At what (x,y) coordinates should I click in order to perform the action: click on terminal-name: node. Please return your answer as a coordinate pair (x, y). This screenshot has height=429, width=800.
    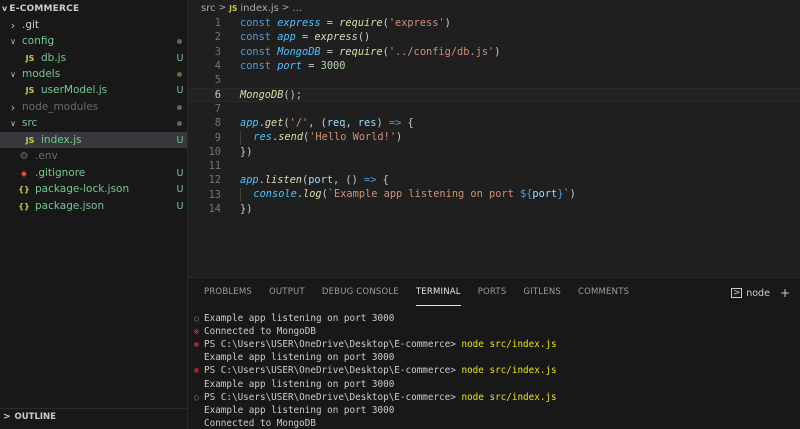
    Looking at the image, I should click on (758, 293).